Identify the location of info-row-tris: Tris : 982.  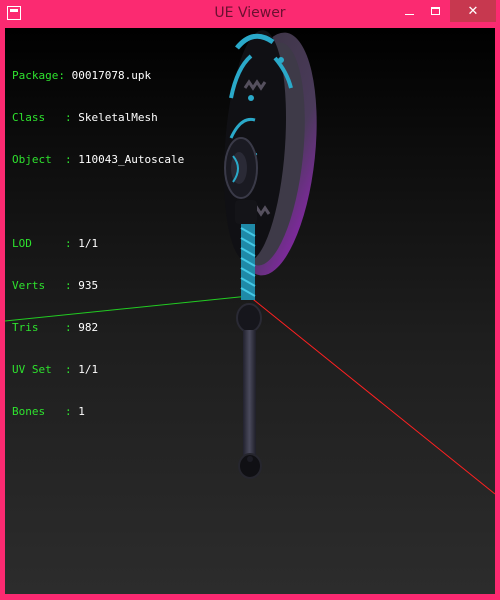
(98, 328).